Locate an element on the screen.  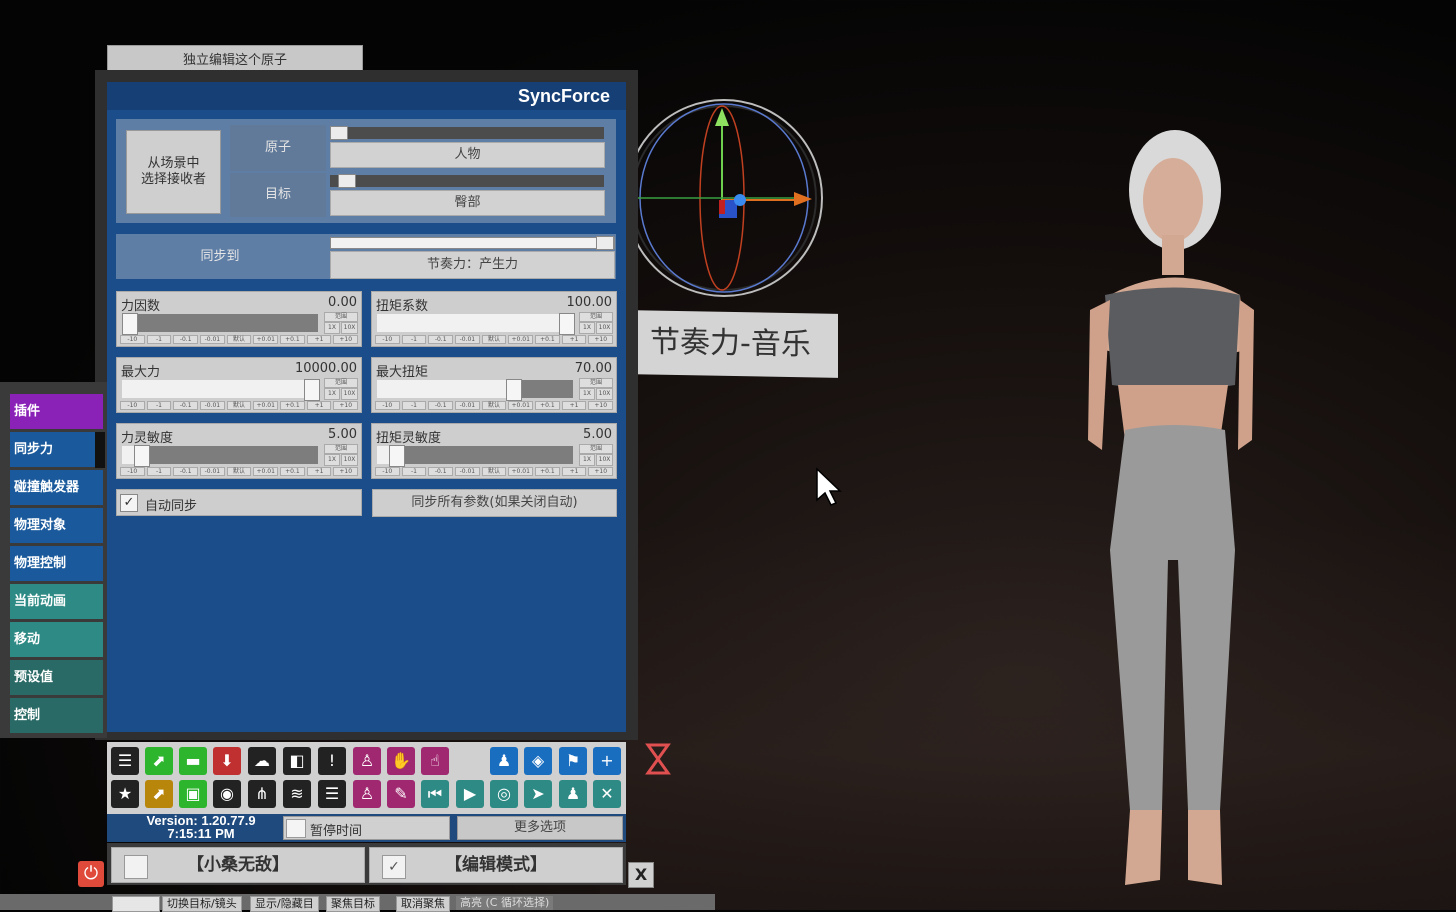
edit-mode-checkbox: ✓ is located at coordinates (394, 867).